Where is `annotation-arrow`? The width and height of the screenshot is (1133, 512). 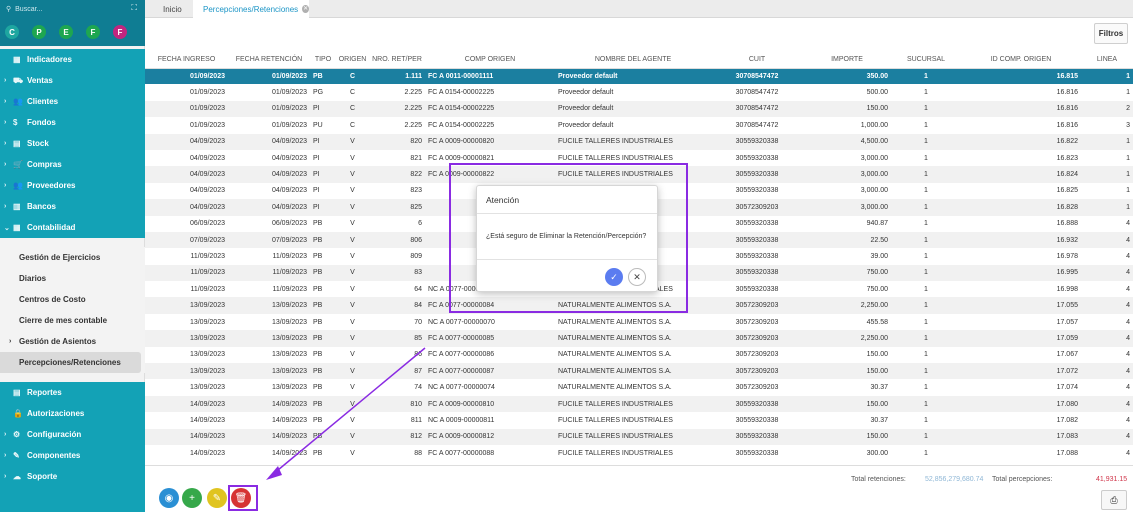 annotation-arrow is located at coordinates (346, 413).